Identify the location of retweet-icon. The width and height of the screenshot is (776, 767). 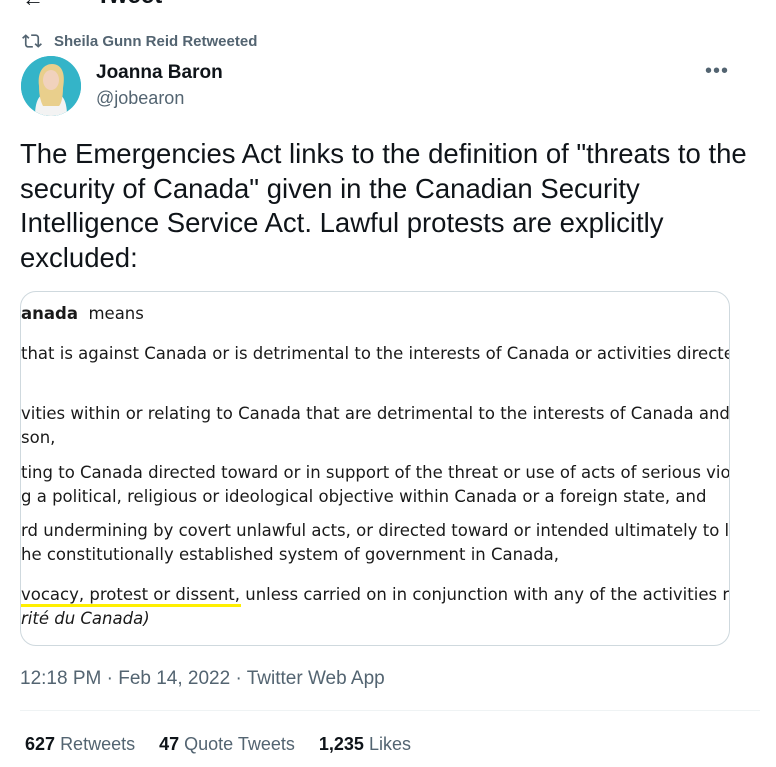
(32, 41).